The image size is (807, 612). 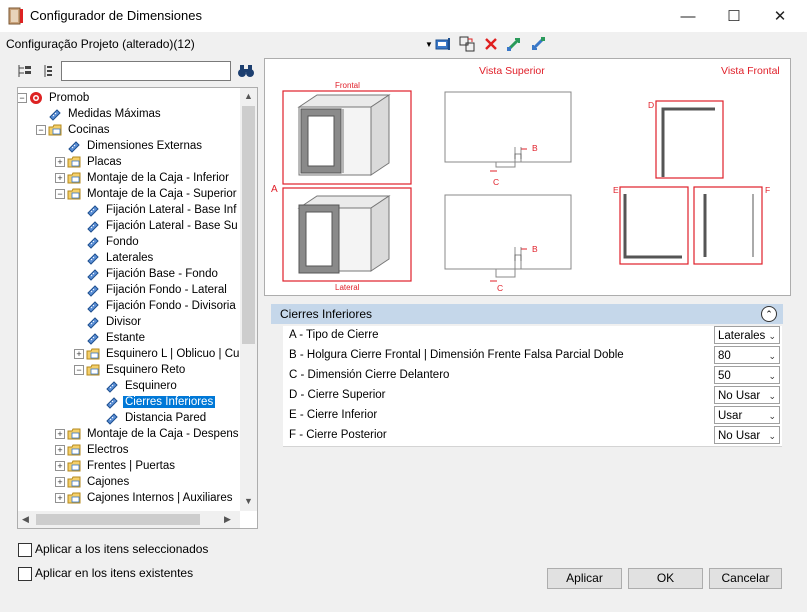 I want to click on property-value-select: 50 ⌄, so click(x=747, y=375).